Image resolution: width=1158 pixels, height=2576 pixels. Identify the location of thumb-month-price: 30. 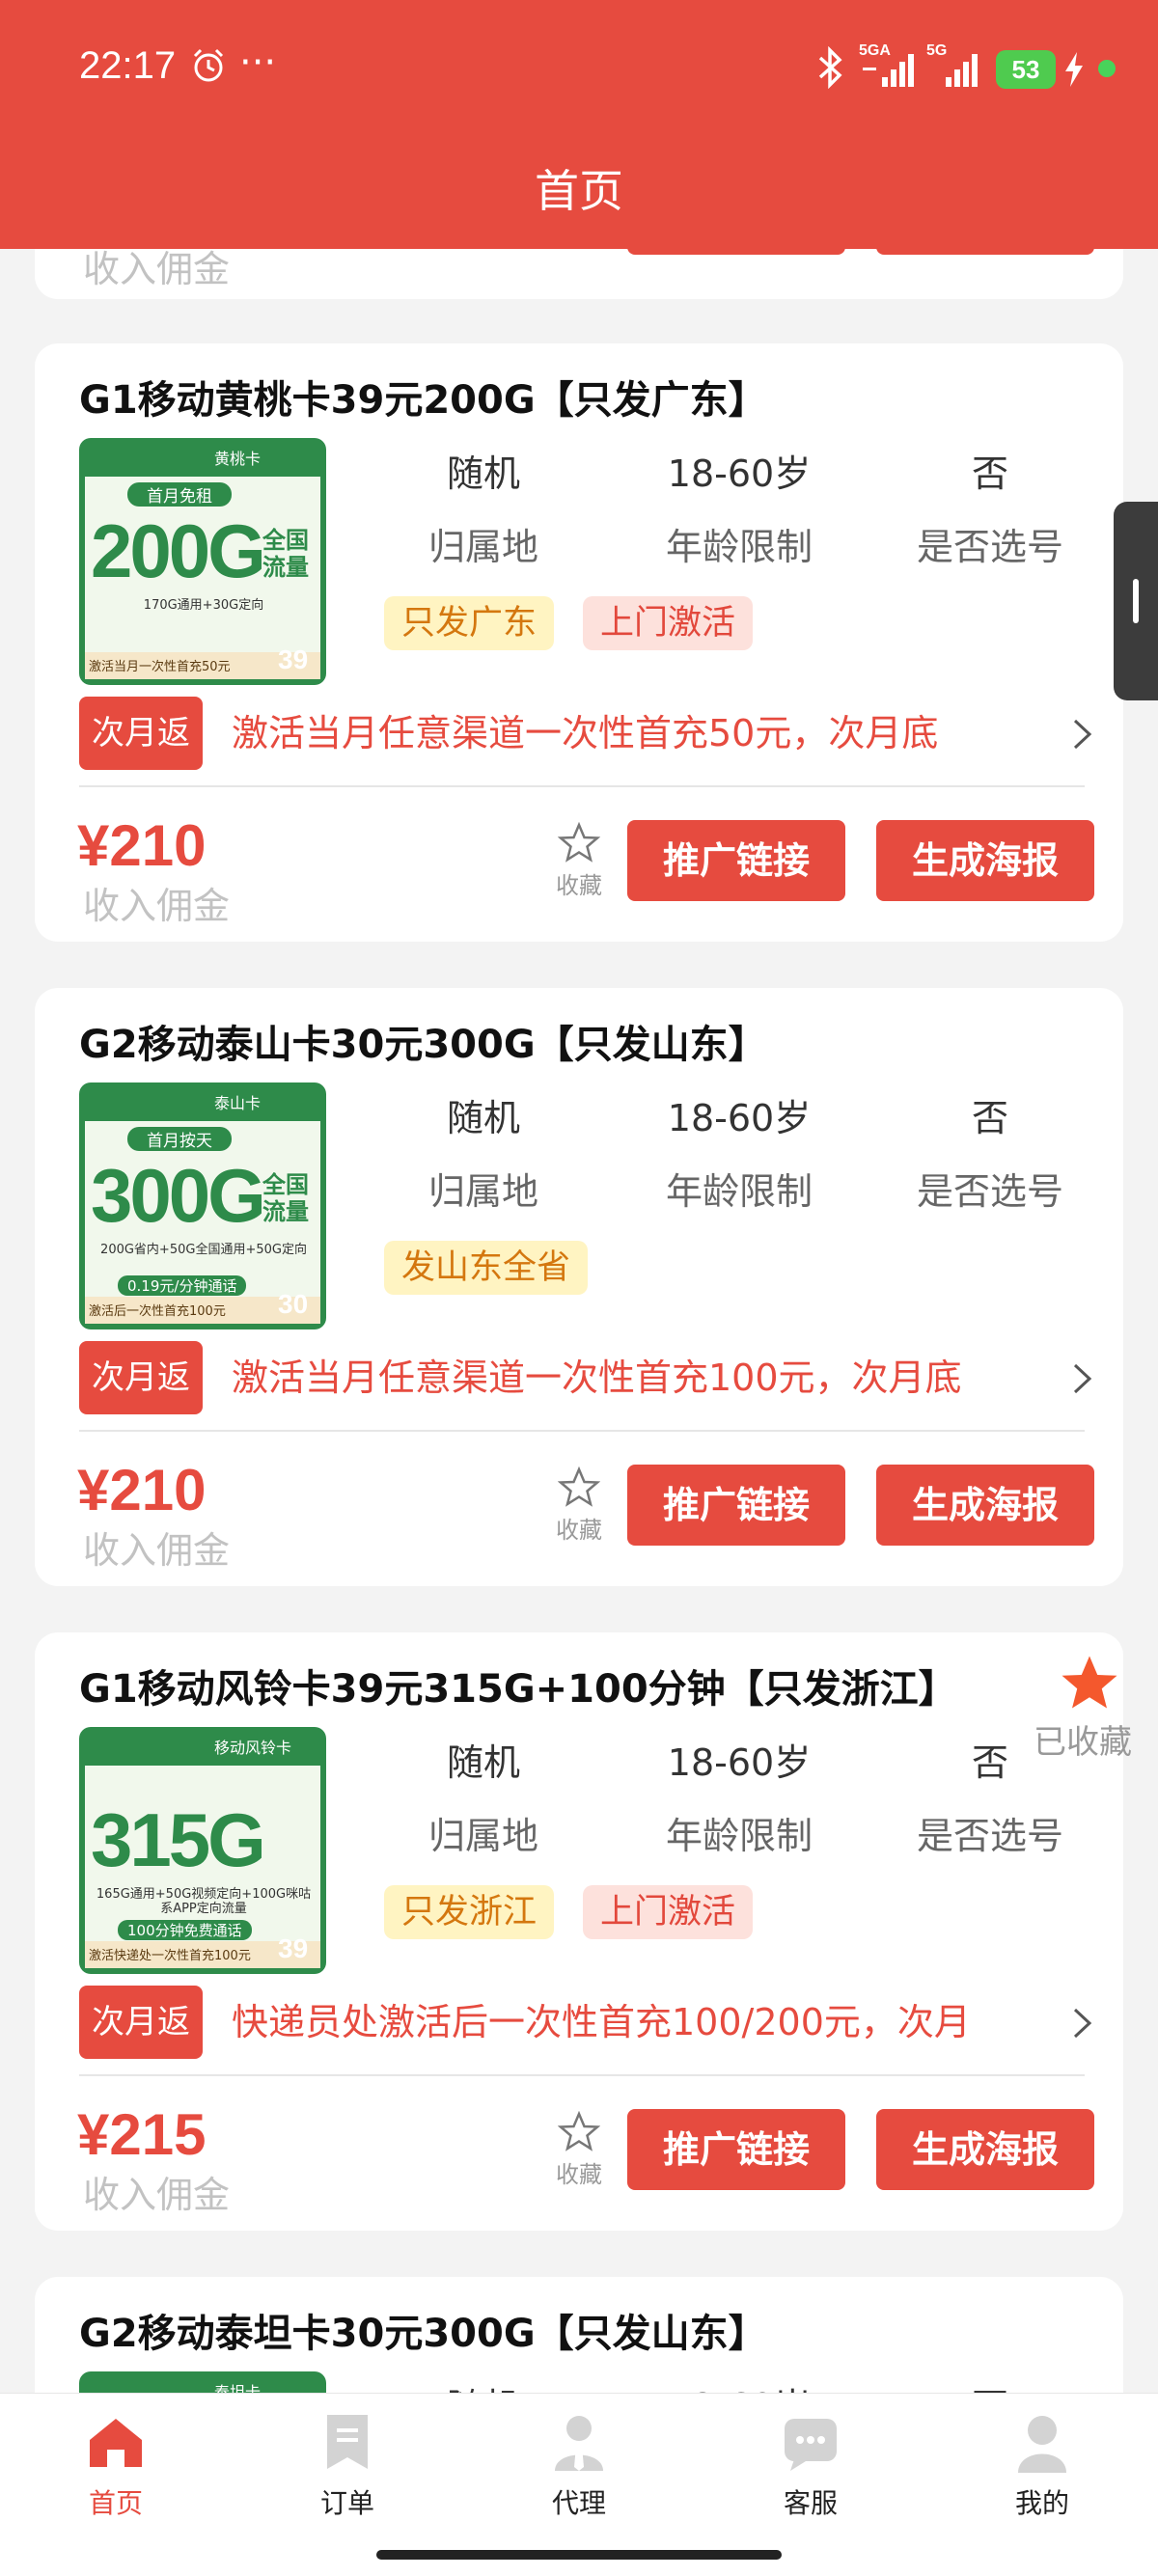
(293, 1304).